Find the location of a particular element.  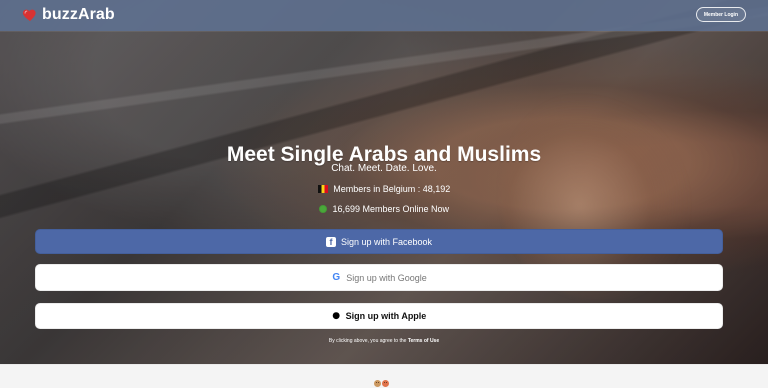

signup-google-button: G Sign up with Google is located at coordinates (379, 277).